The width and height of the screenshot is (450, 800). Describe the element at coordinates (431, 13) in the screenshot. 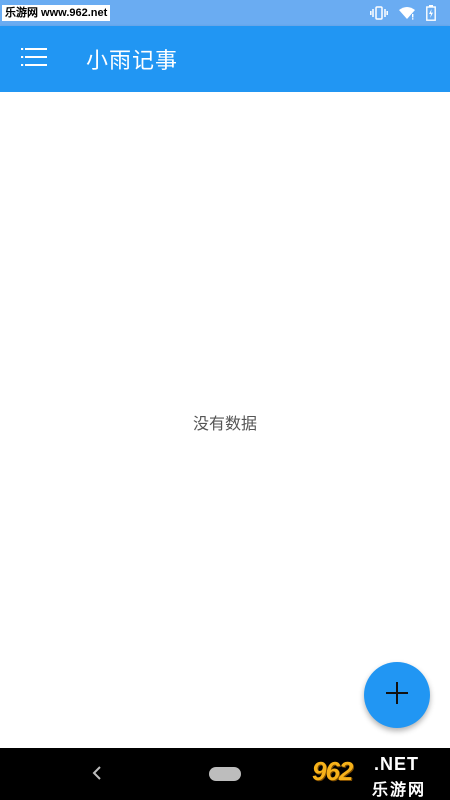

I see `battery-icon` at that location.